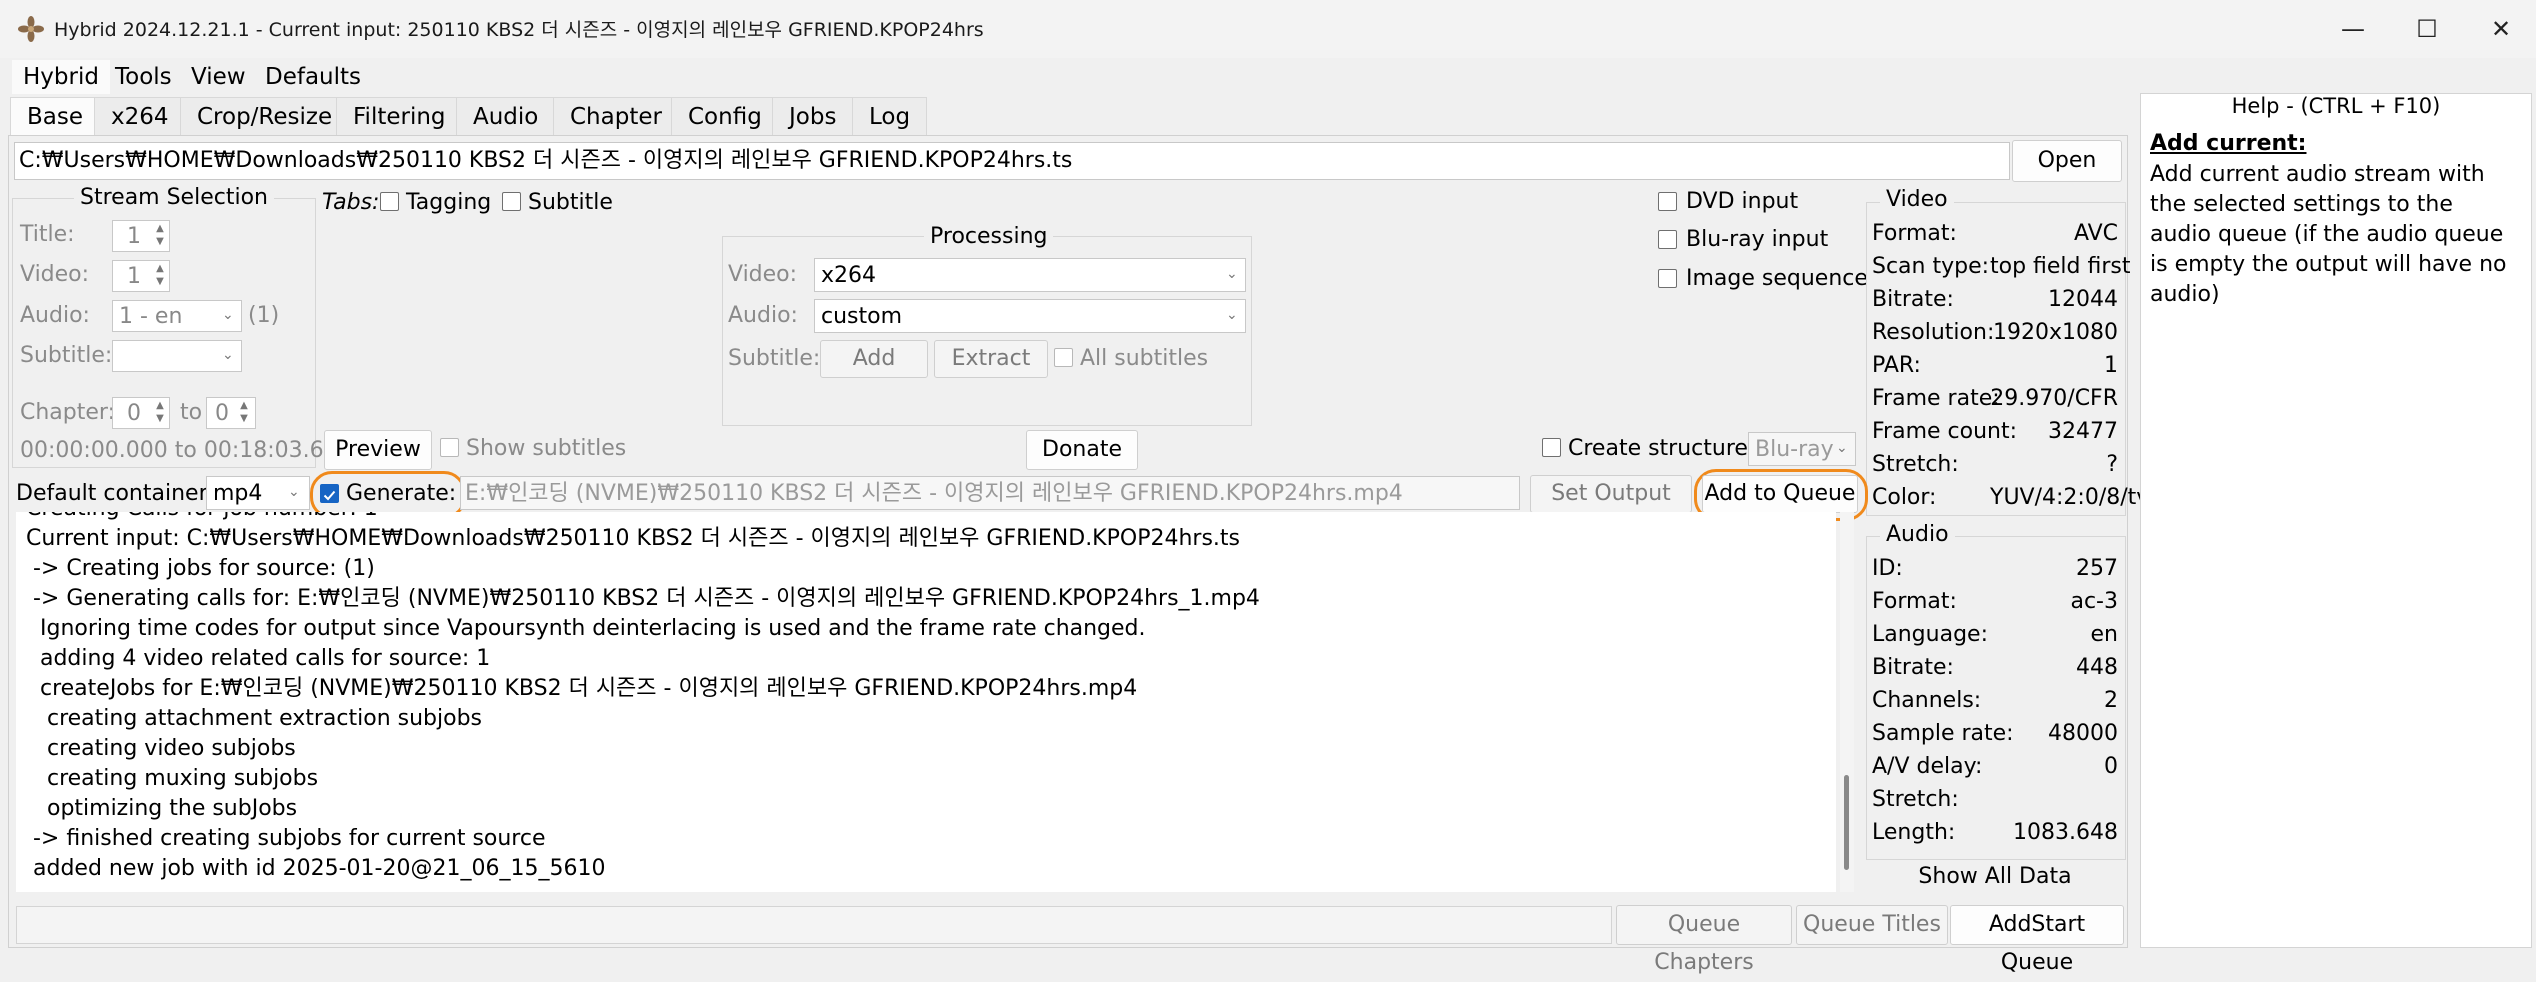 The height and width of the screenshot is (982, 2536). I want to click on bluray-input-checkbox, so click(1667, 239).